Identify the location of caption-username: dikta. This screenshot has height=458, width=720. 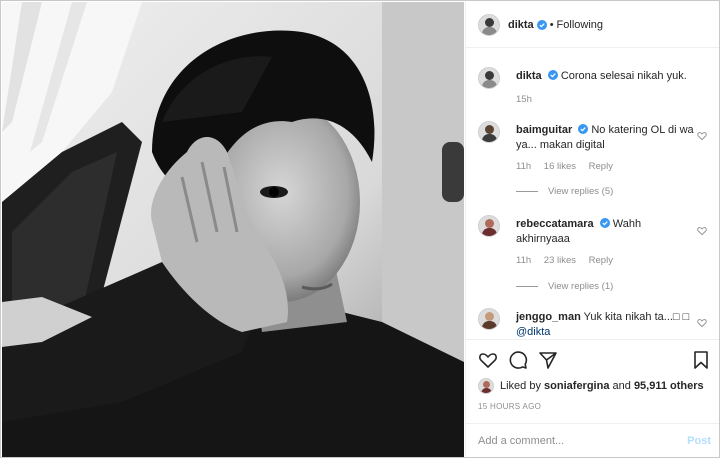
(529, 76).